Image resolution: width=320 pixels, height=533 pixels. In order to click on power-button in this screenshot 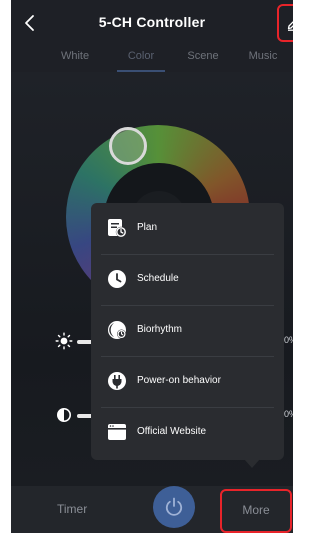, I will do `click(174, 507)`.